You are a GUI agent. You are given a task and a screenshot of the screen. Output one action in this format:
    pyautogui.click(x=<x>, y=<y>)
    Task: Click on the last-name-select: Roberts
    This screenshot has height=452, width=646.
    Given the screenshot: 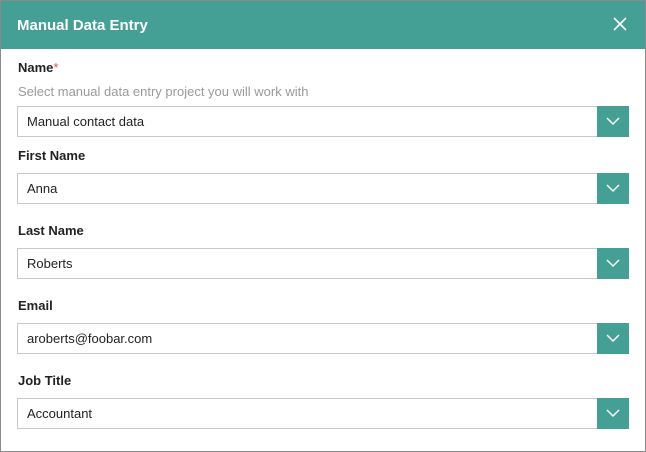 What is the action you would take?
    pyautogui.click(x=323, y=263)
    